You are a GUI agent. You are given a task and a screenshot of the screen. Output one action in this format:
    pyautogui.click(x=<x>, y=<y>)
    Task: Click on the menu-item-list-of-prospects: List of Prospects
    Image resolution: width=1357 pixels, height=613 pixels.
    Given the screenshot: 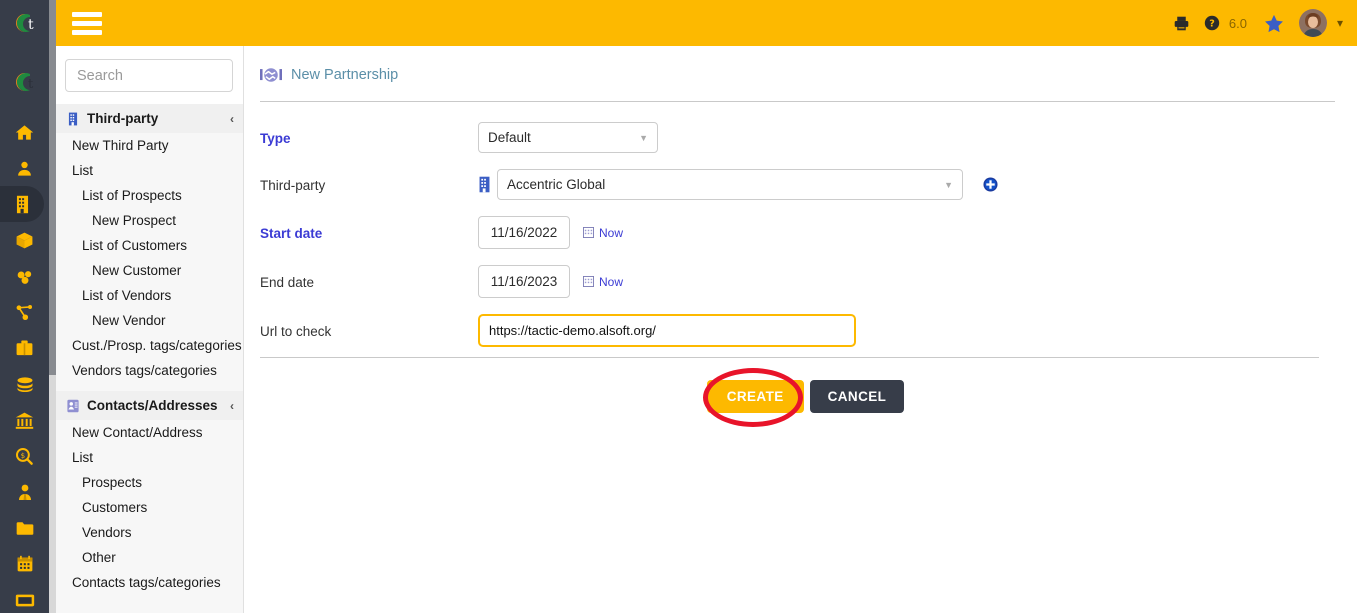 What is the action you would take?
    pyautogui.click(x=149, y=195)
    